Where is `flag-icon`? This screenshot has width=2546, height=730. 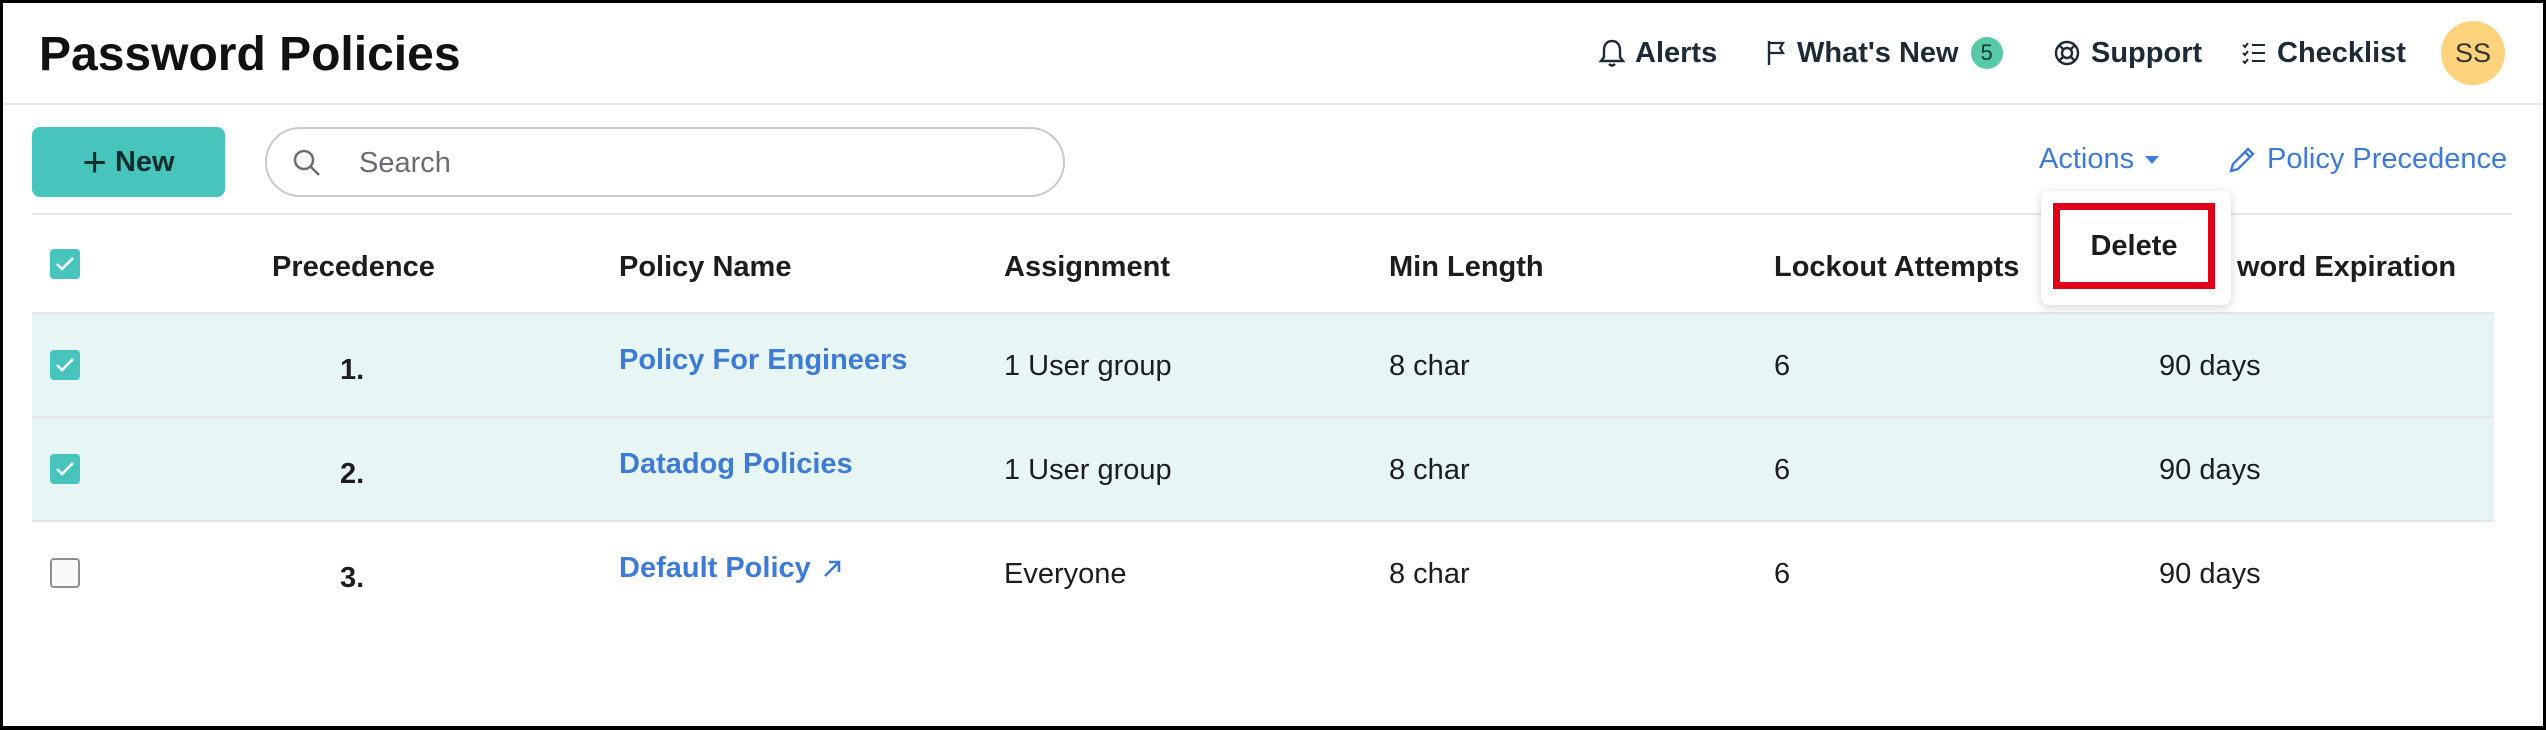 flag-icon is located at coordinates (1776, 53).